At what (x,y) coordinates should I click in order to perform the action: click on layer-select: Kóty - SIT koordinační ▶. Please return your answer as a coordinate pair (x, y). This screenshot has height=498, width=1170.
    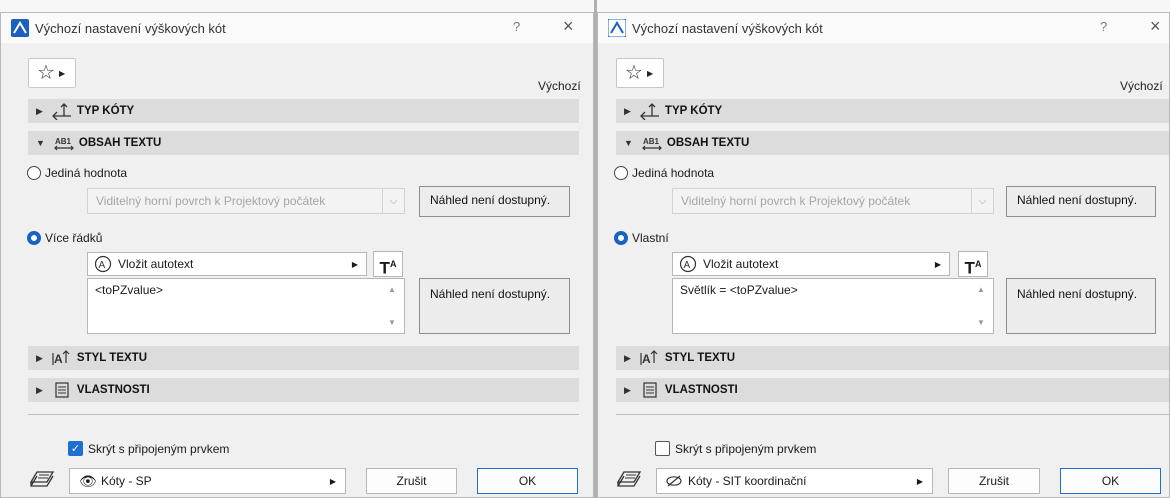
    Looking at the image, I should click on (794, 481).